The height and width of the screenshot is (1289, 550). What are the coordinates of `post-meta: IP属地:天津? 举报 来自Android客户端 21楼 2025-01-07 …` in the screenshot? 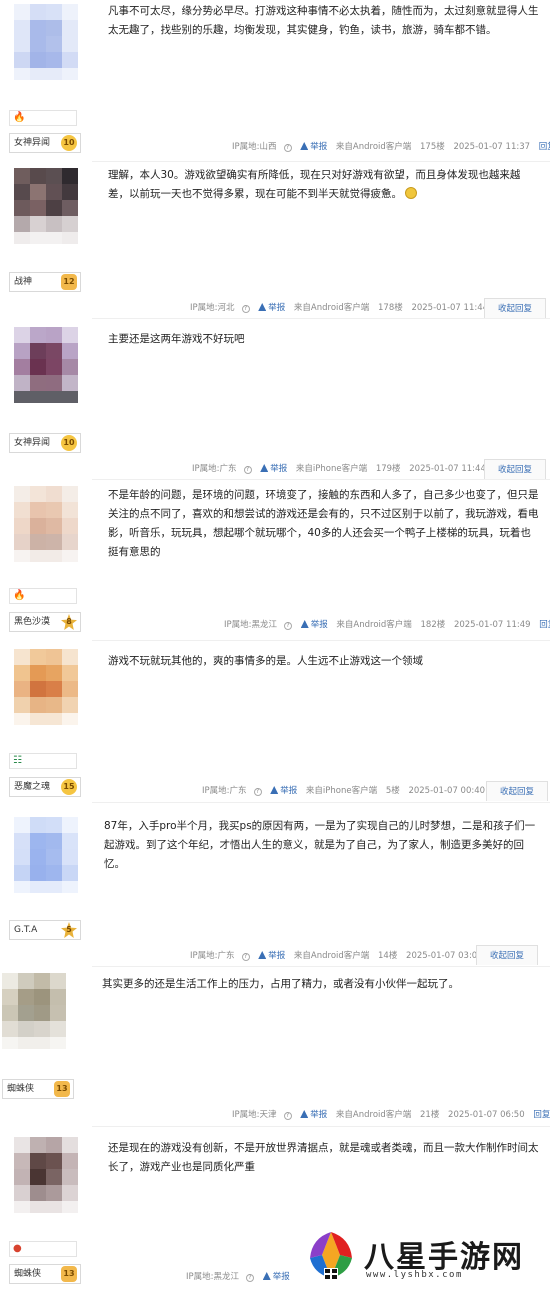 It's located at (391, 1115).